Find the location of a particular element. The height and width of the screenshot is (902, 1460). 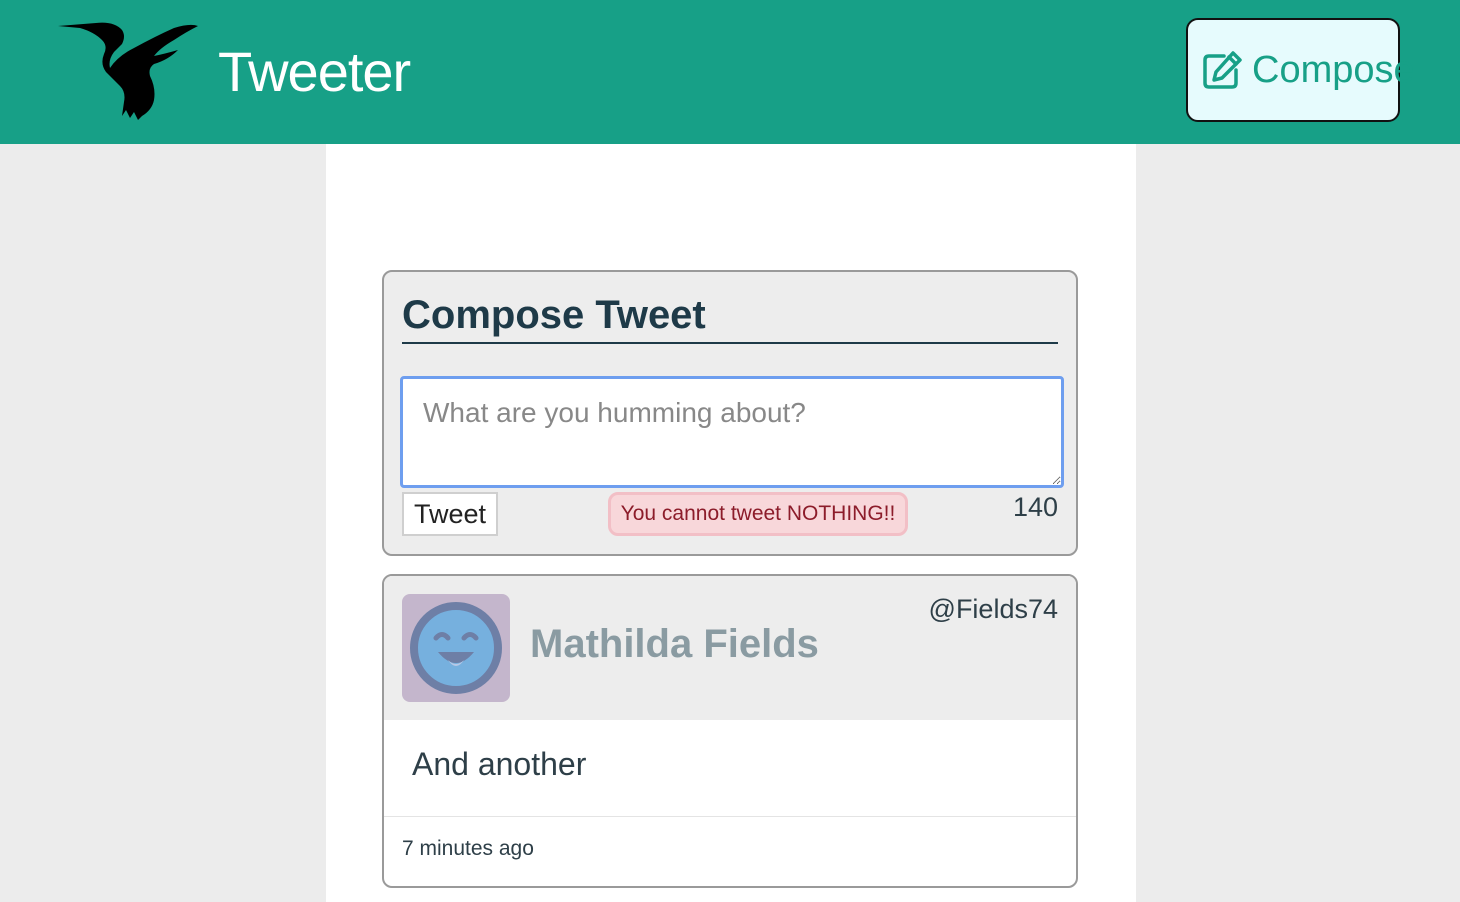

error-message: You cannot tweet NOTHING!! is located at coordinates (758, 514).